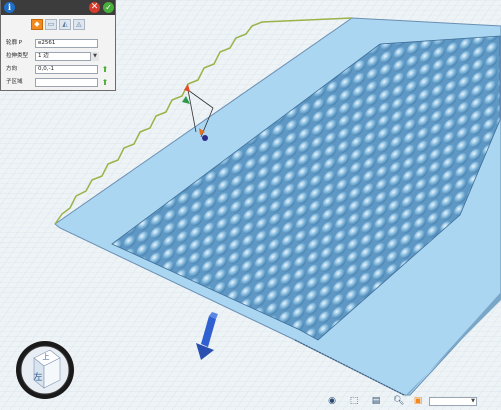 Image resolution: width=501 pixels, height=410 pixels. Describe the element at coordinates (14, 43) in the screenshot. I see `profile-label: 轮廓 P` at that location.